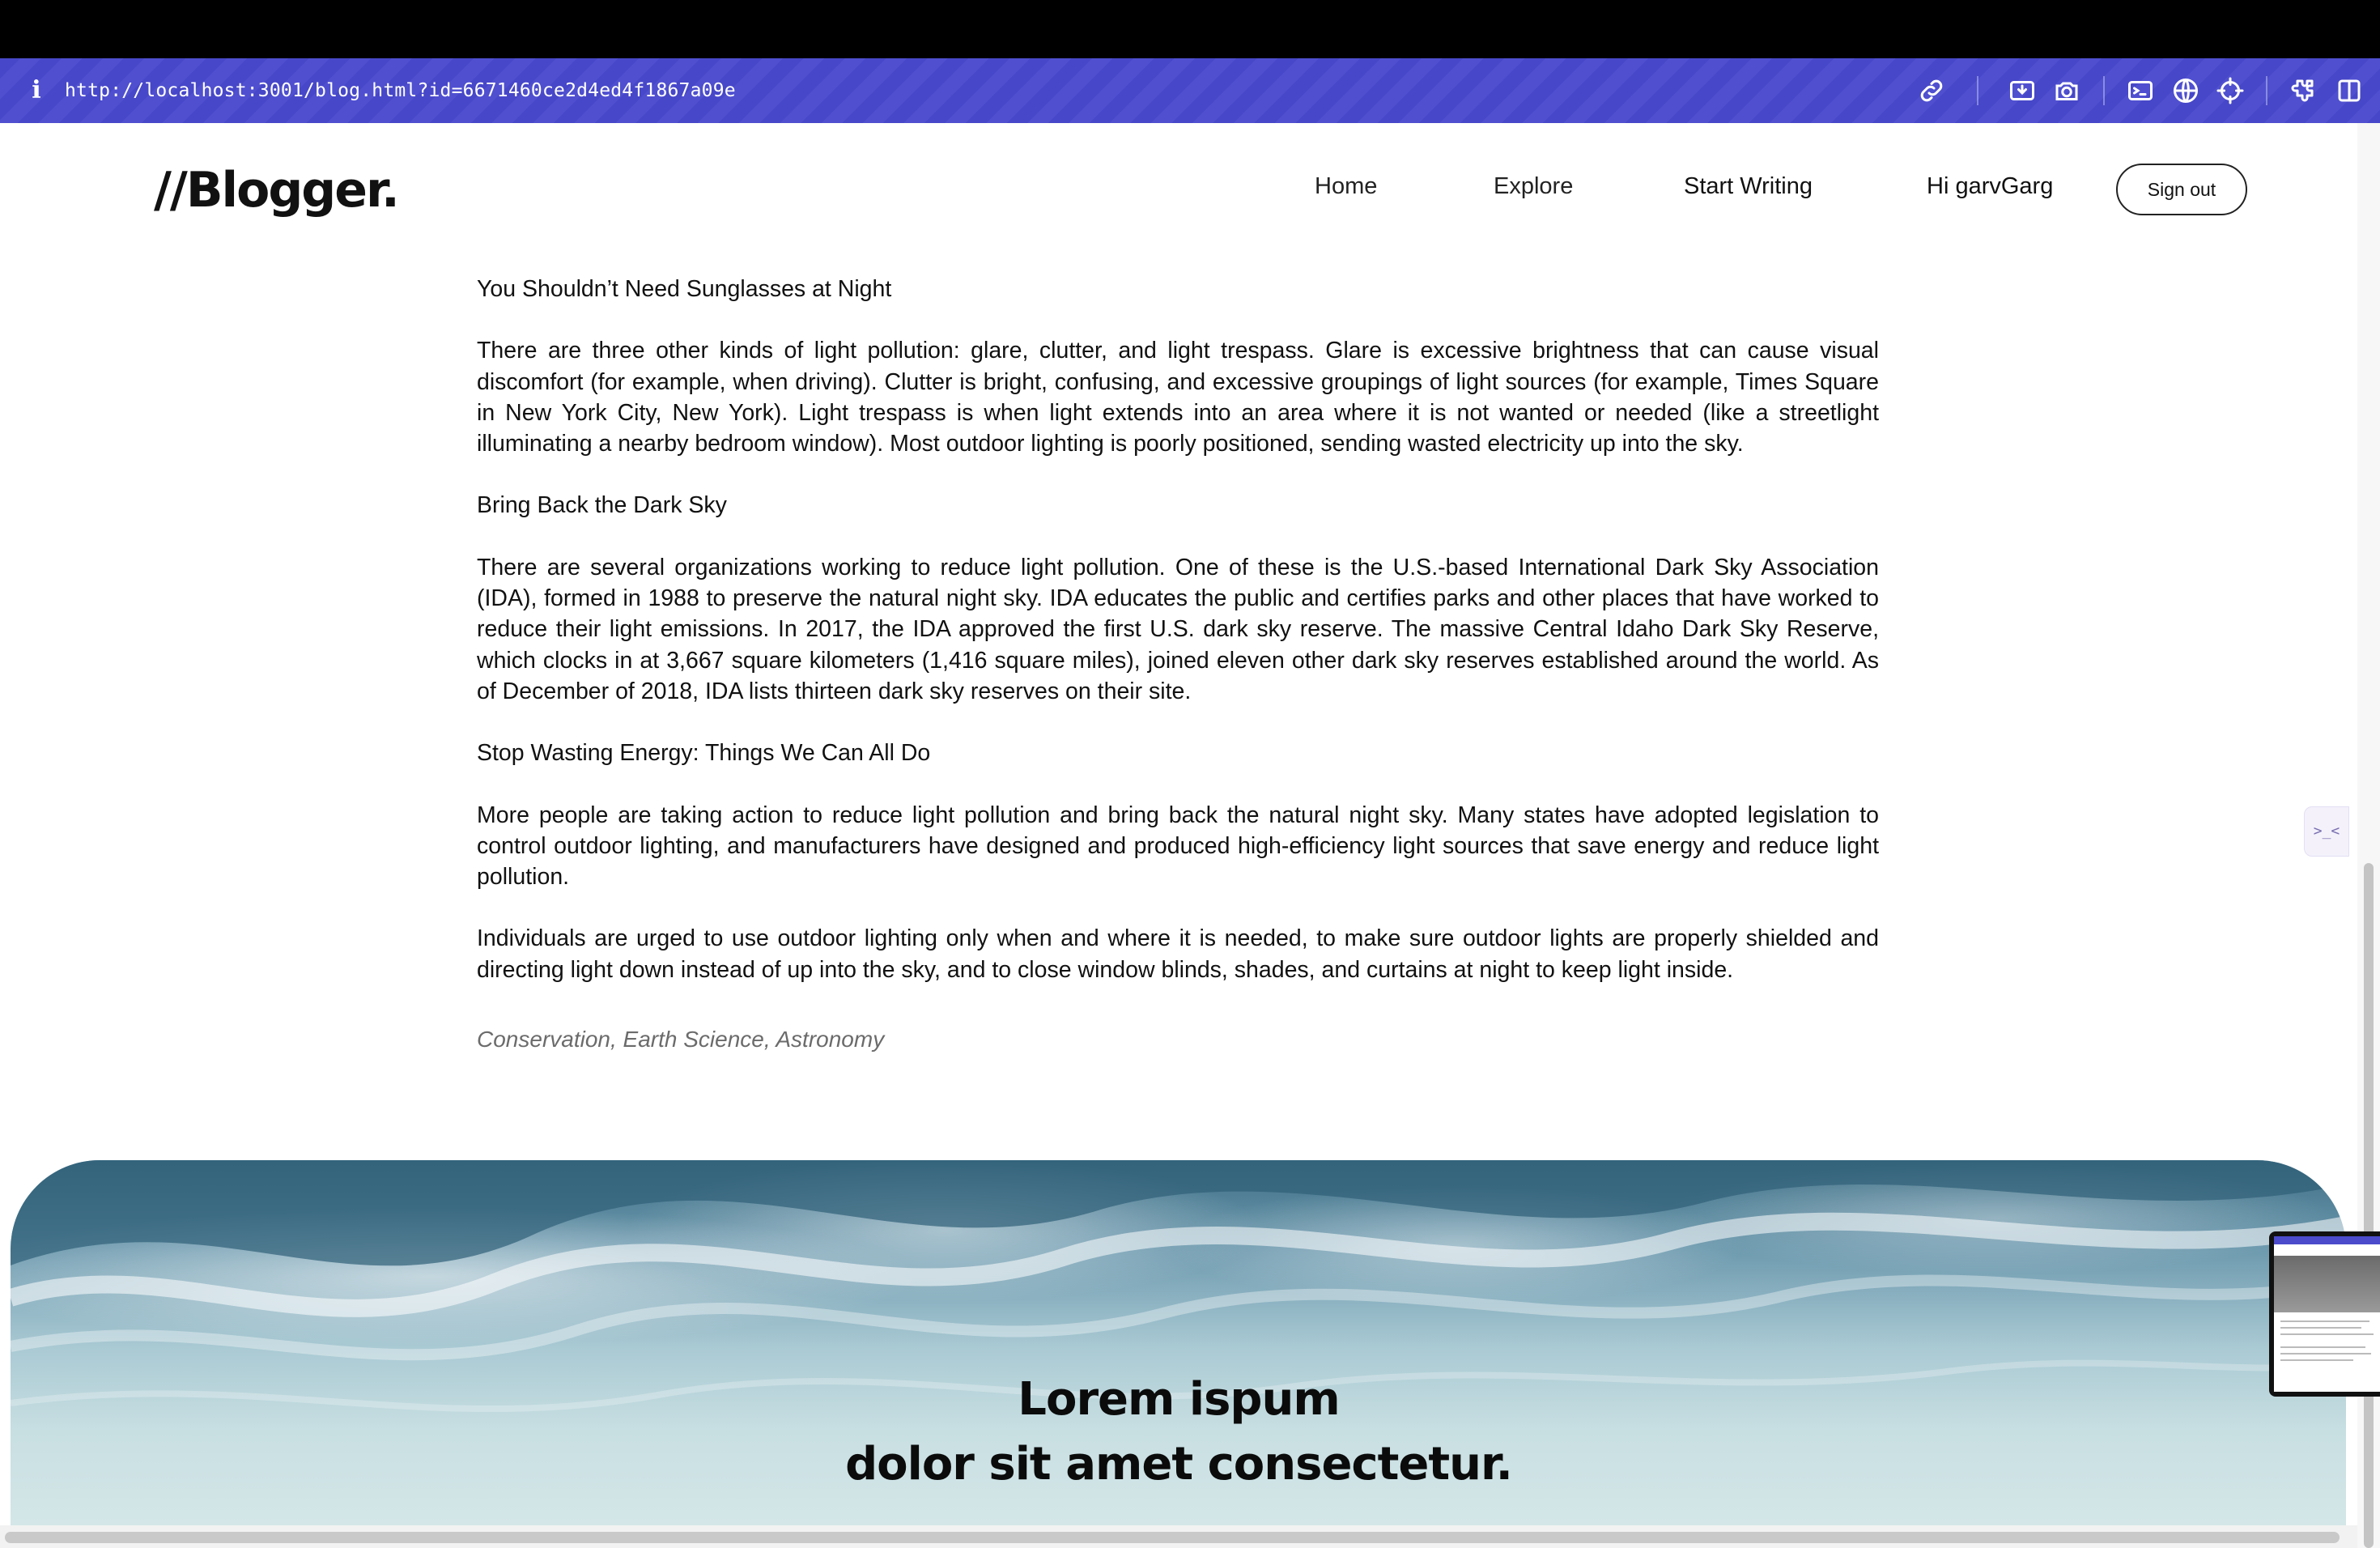 This screenshot has width=2380, height=1548. Describe the element at coordinates (37, 91) in the screenshot. I see `info-icon: i` at that location.